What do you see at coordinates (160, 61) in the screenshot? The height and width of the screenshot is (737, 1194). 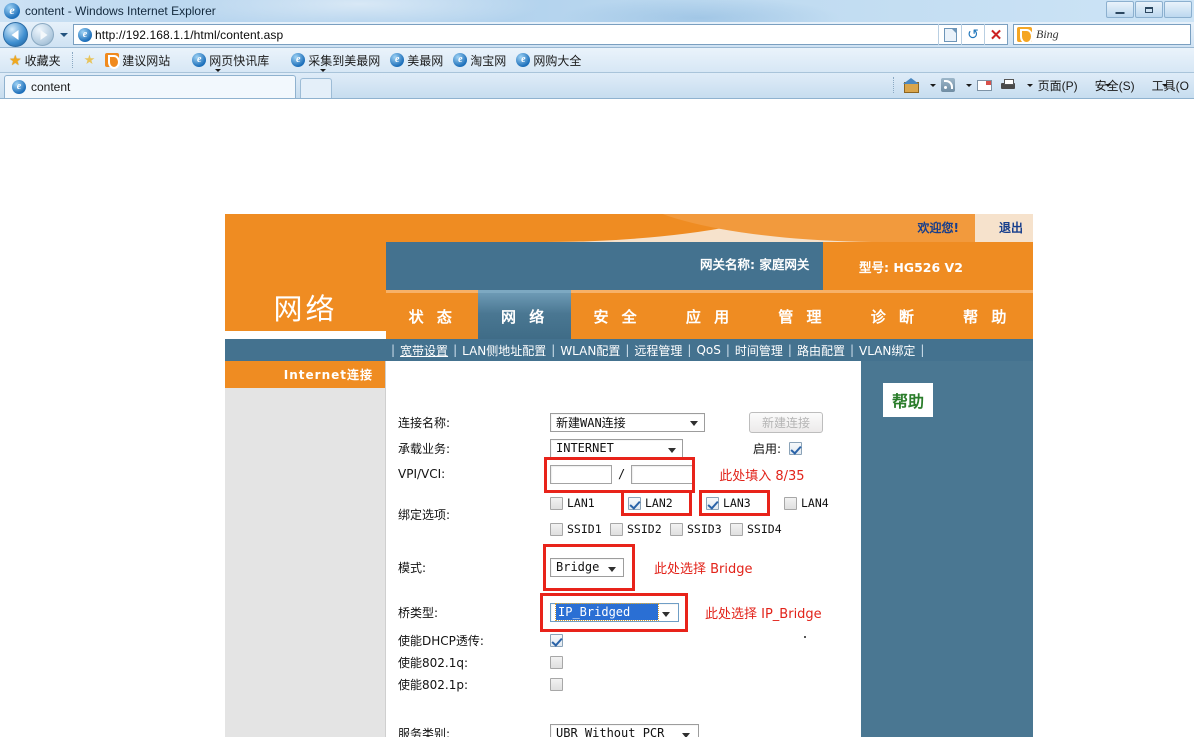 I see `favorite-item-0: 建议网站` at bounding box center [160, 61].